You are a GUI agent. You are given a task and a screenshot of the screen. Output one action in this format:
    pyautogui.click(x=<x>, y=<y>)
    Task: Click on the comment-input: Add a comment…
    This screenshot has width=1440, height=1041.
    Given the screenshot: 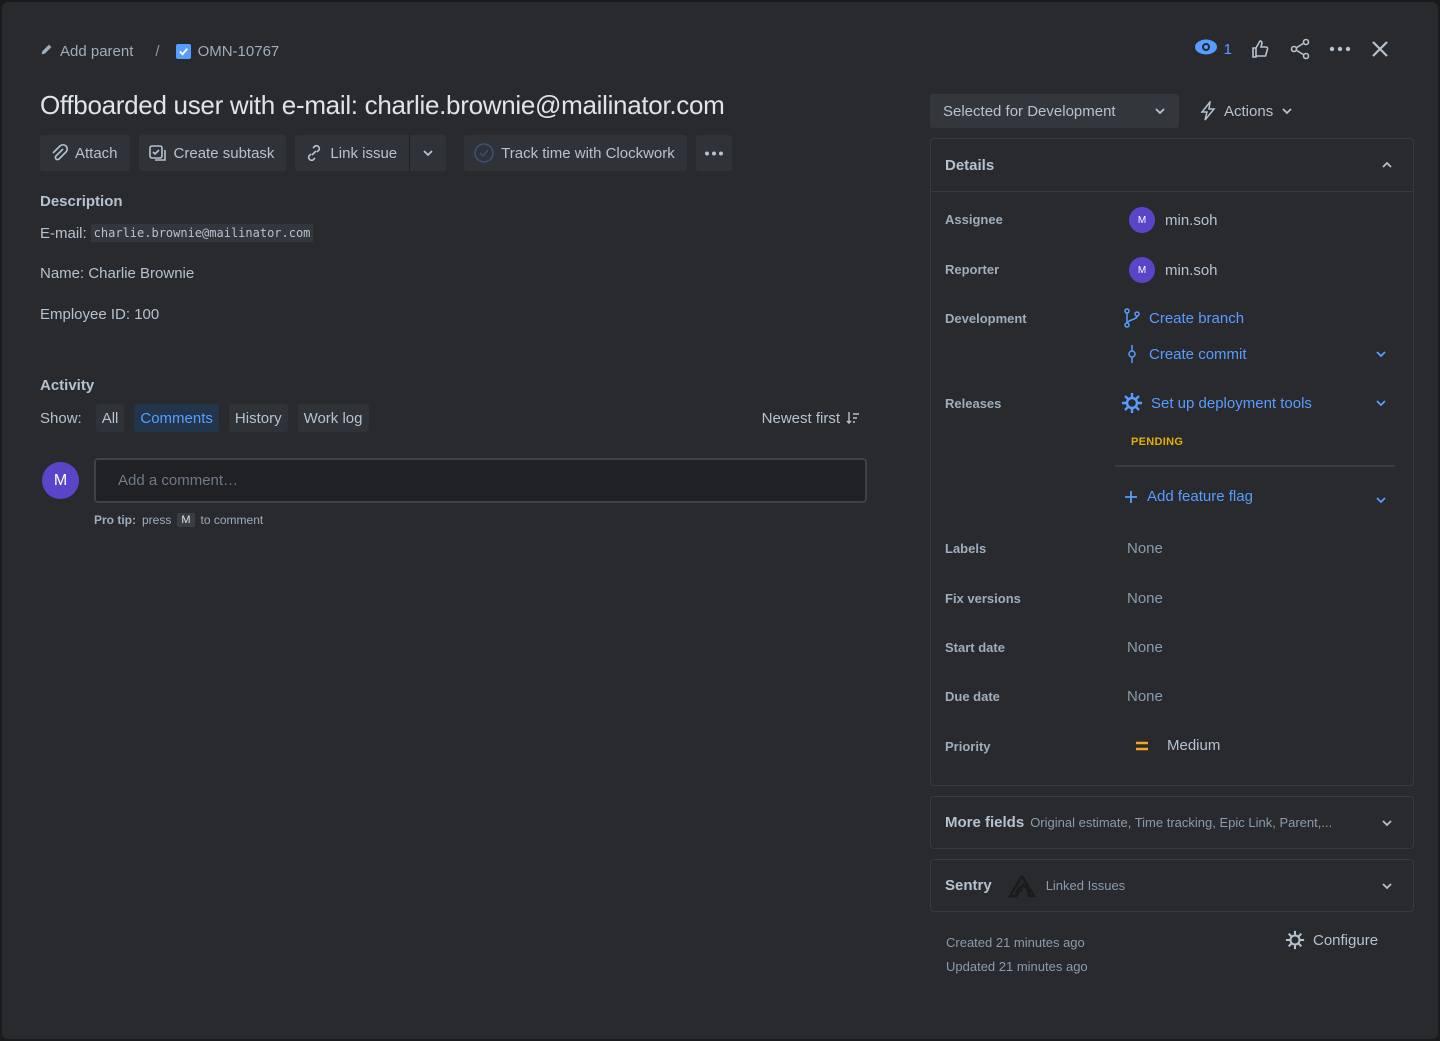 What is the action you would take?
    pyautogui.click(x=480, y=480)
    